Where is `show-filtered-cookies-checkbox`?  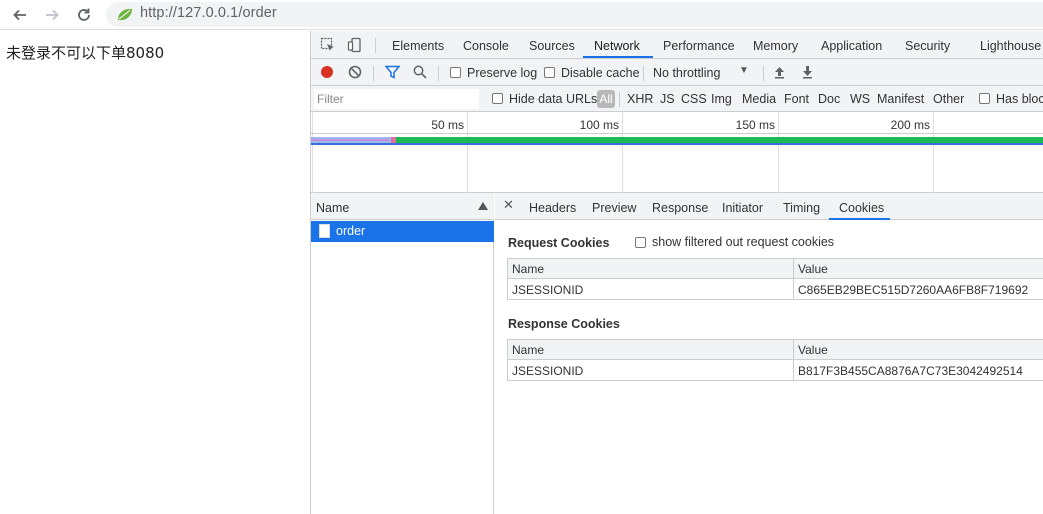 show-filtered-cookies-checkbox is located at coordinates (640, 242).